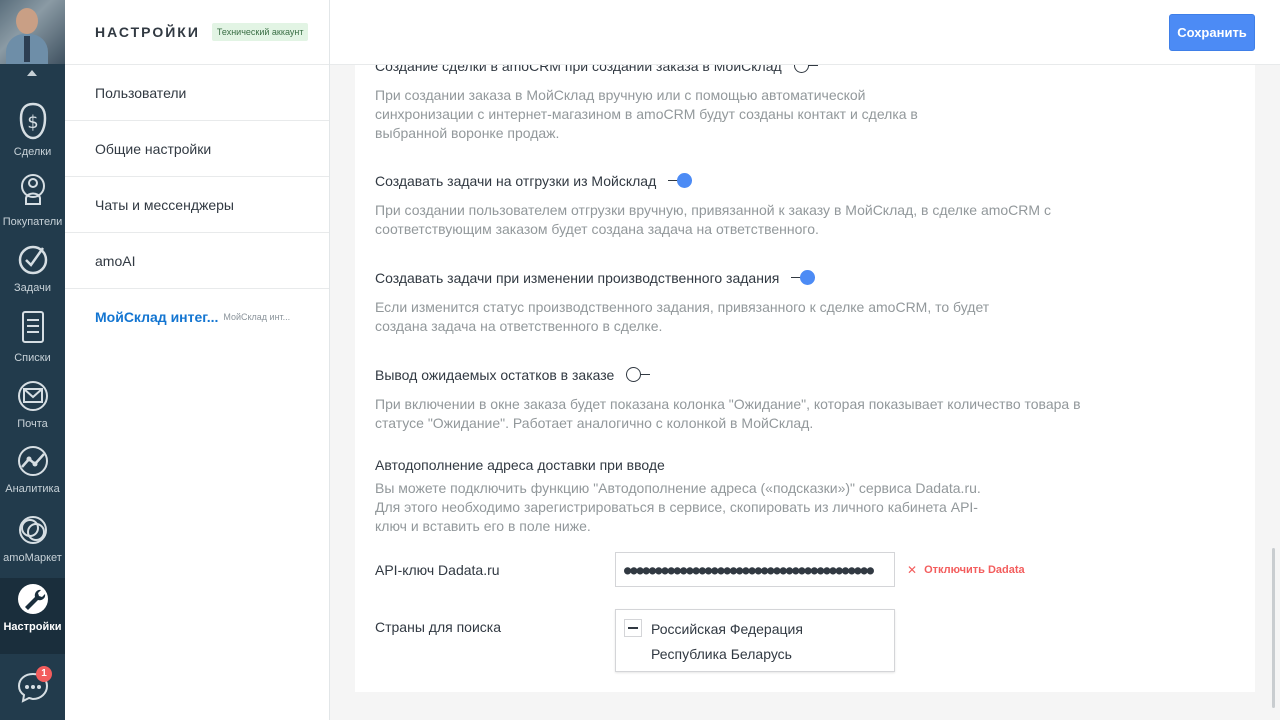 This screenshot has width=1280, height=720. What do you see at coordinates (32, 599) in the screenshot?
I see `settings-icon` at bounding box center [32, 599].